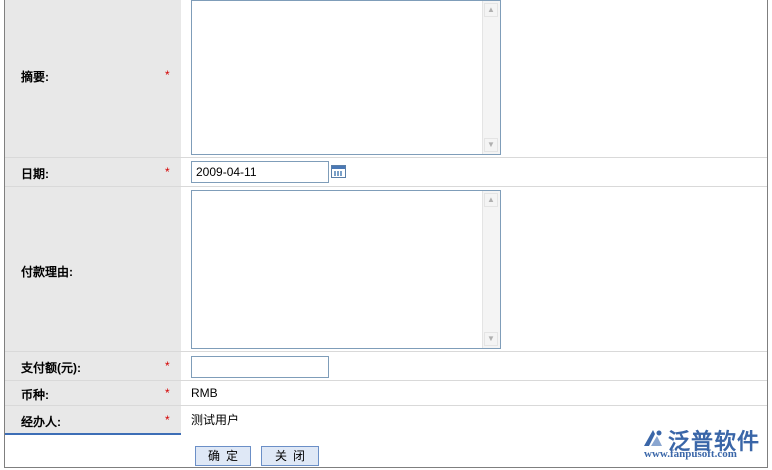  What do you see at coordinates (204, 393) in the screenshot?
I see `currency-value: RMB` at bounding box center [204, 393].